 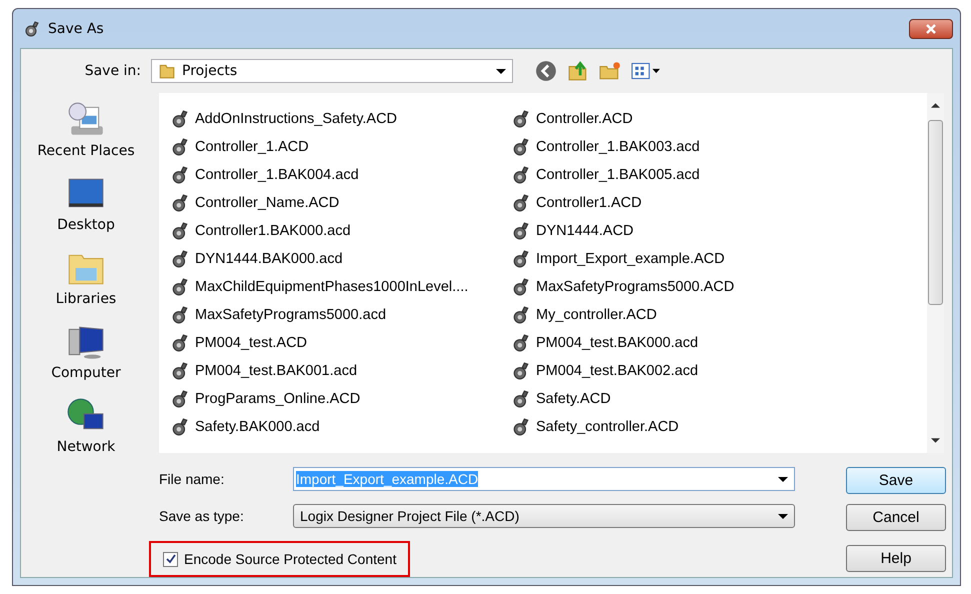 What do you see at coordinates (719, 259) in the screenshot?
I see `file-item: Import_Export_example.ACD` at bounding box center [719, 259].